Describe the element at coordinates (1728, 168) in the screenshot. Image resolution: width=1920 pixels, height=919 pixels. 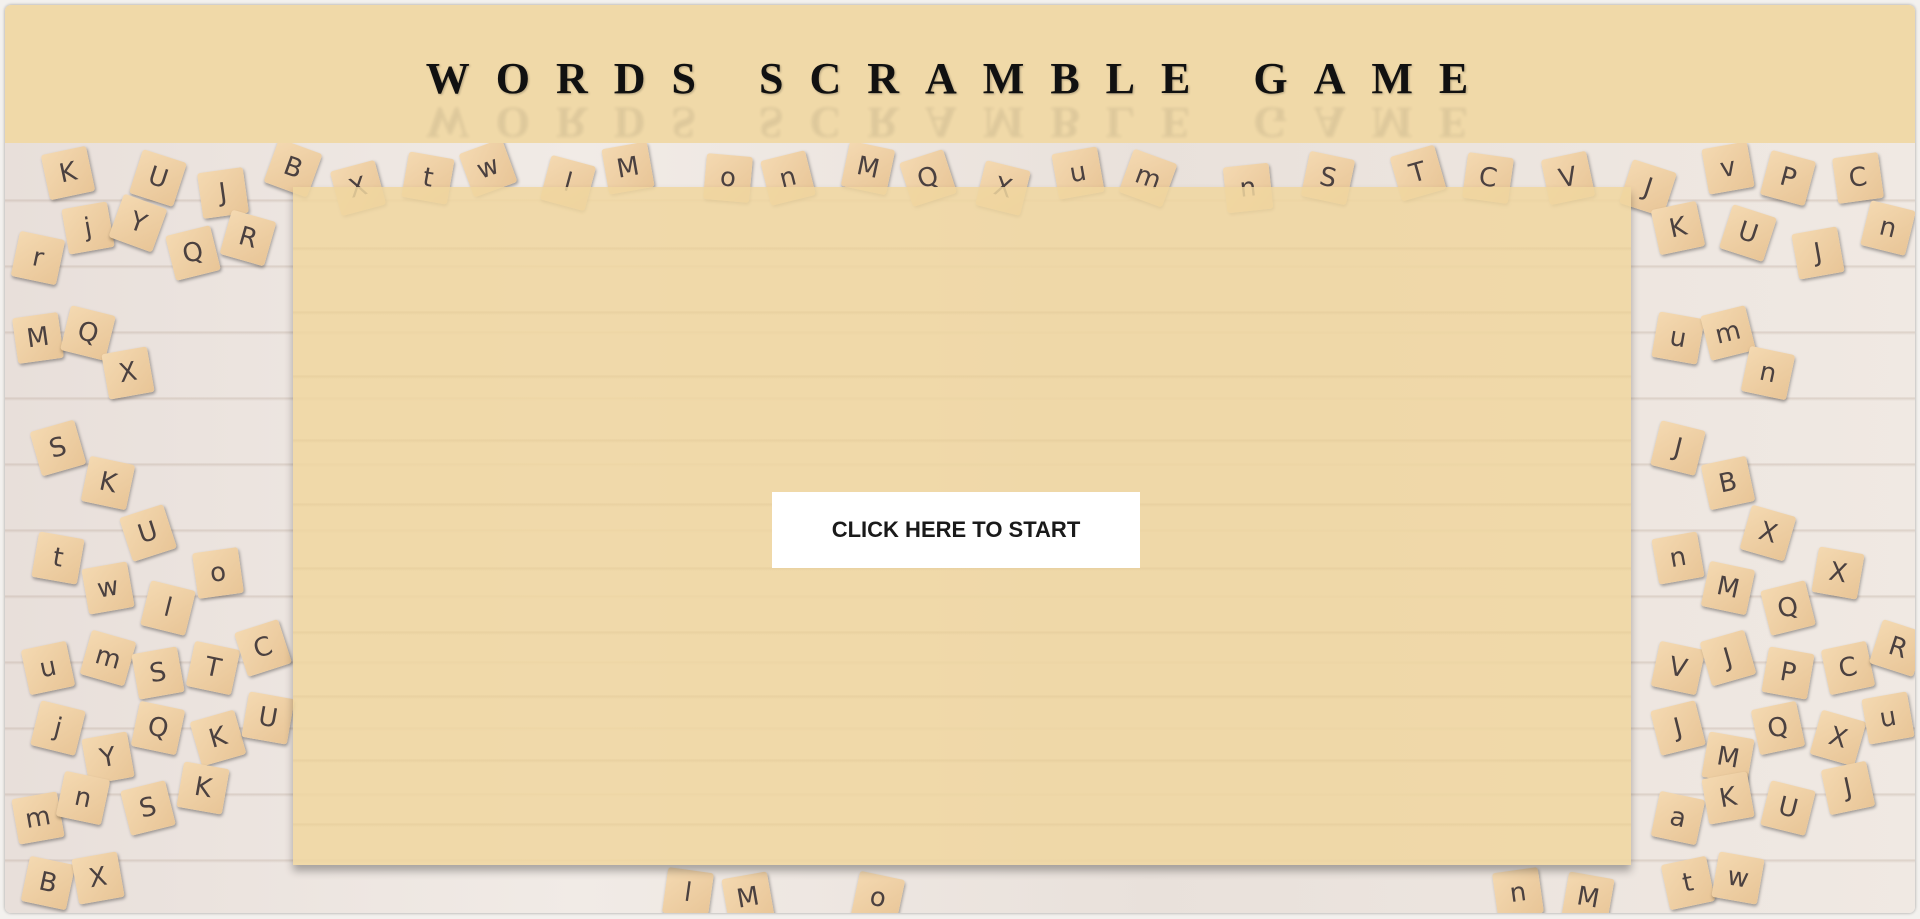
I see `letter-tile: v` at that location.